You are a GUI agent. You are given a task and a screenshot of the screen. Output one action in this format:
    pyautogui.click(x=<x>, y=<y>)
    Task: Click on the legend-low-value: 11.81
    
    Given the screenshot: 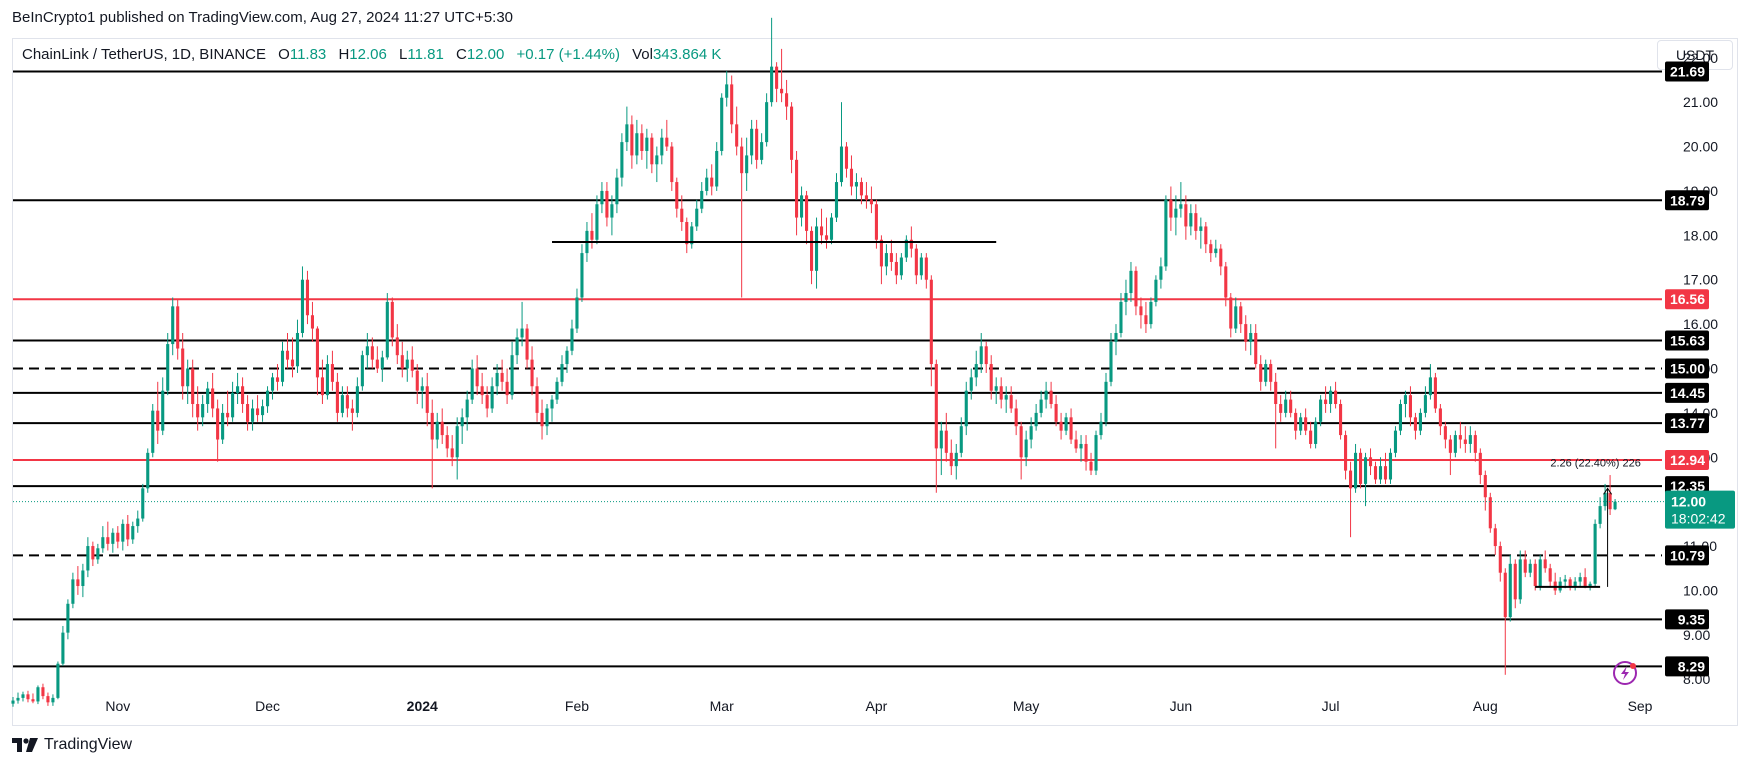 What is the action you would take?
    pyautogui.click(x=425, y=54)
    